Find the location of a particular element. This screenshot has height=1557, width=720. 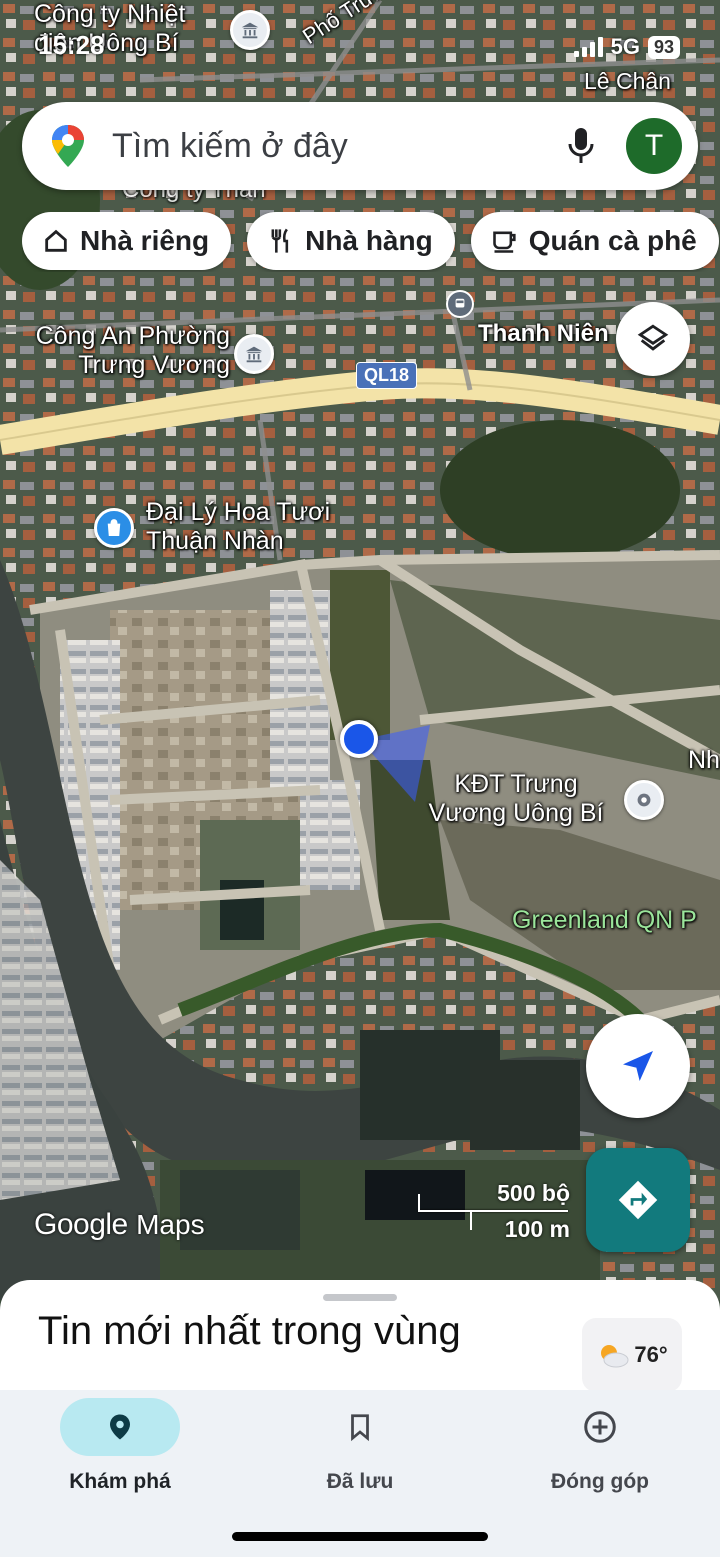

map-label-kdt: KĐT Trưng Vương Uông Bí is located at coordinates (516, 799).